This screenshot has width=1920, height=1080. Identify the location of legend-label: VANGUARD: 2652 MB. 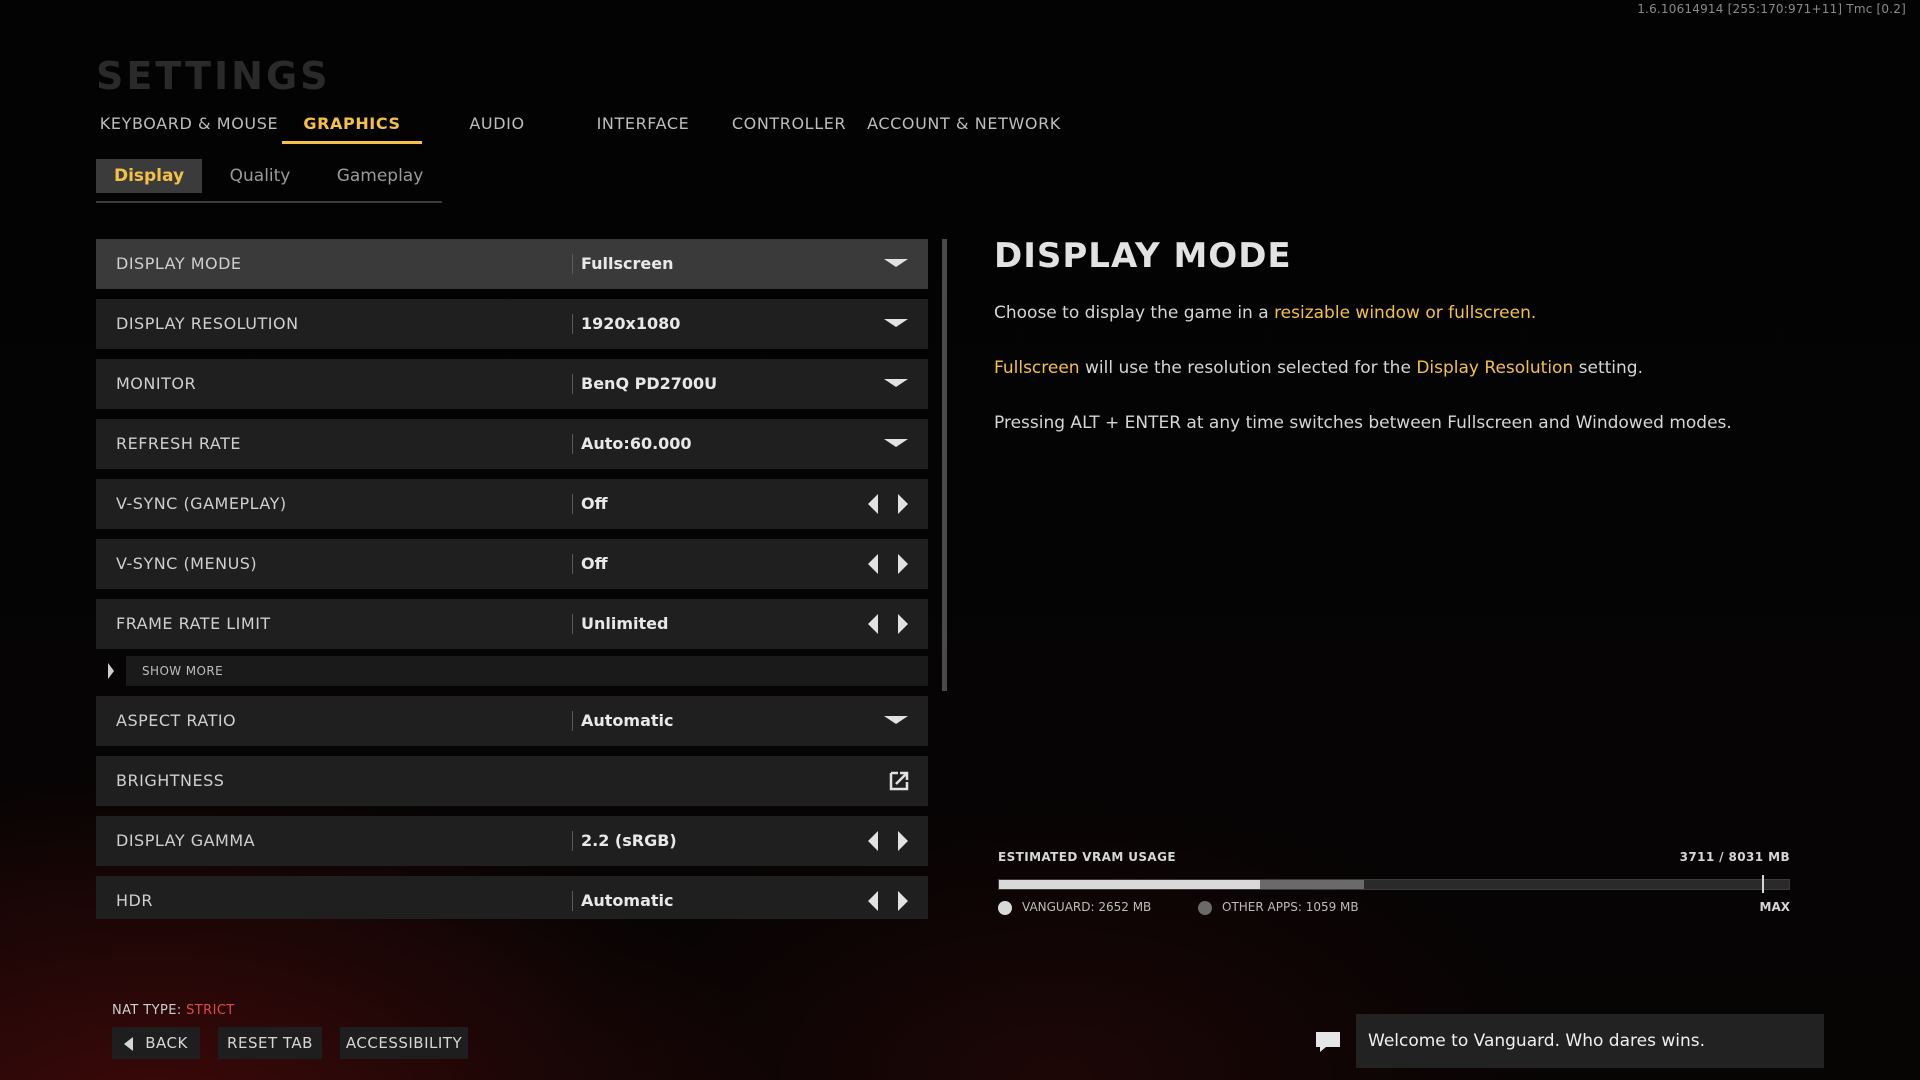
(1087, 907).